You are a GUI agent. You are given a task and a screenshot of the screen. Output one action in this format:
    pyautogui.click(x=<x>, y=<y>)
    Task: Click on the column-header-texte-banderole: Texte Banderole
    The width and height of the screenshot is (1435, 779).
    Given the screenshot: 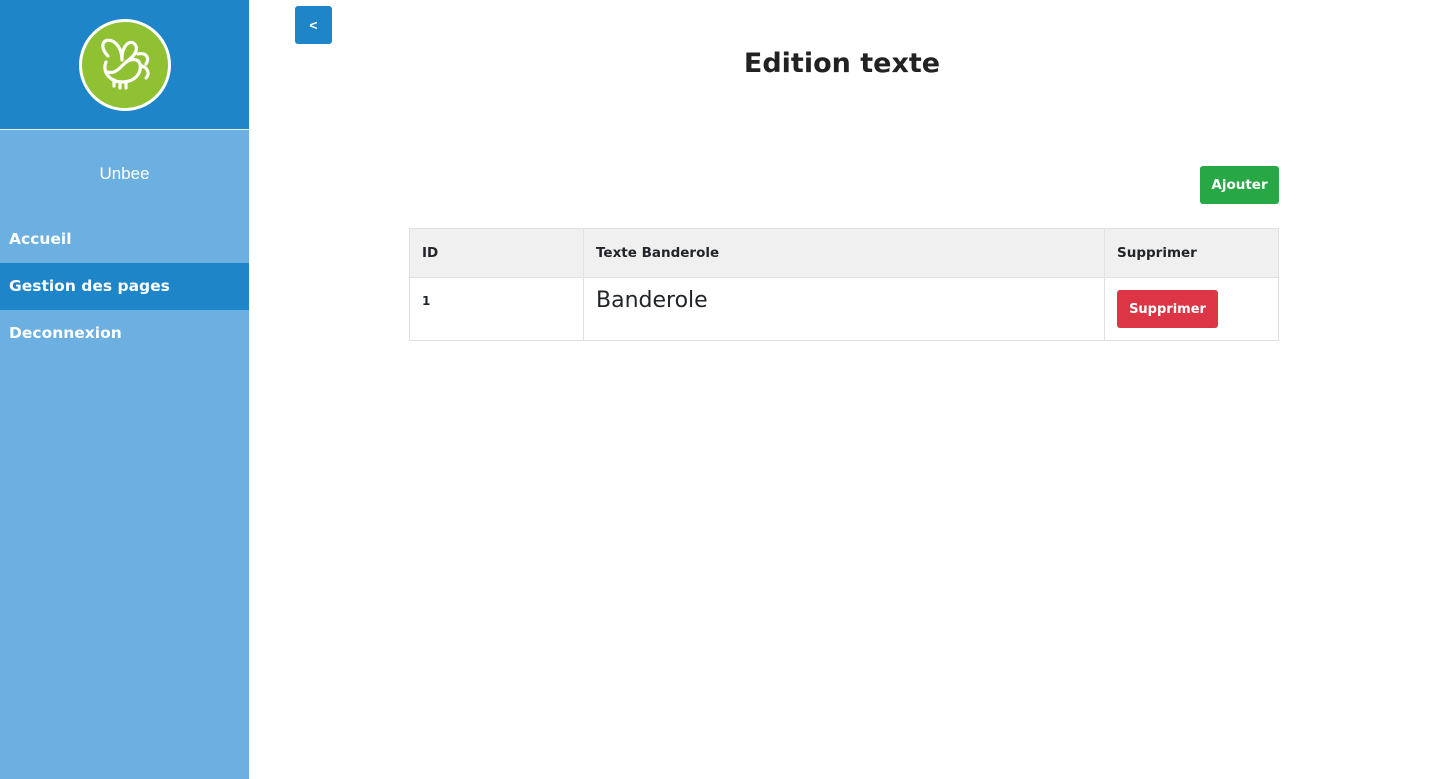 What is the action you would take?
    pyautogui.click(x=844, y=253)
    